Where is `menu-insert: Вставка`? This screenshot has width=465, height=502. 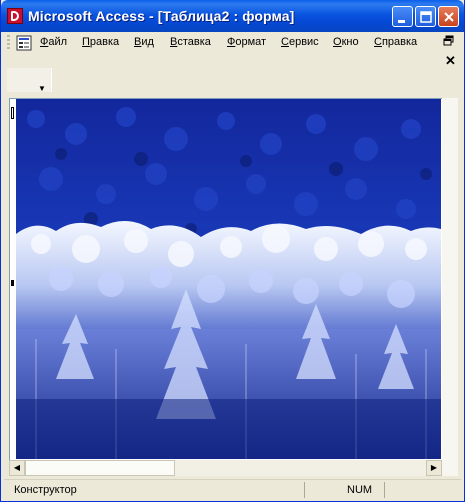 menu-insert: Вставка is located at coordinates (190, 42).